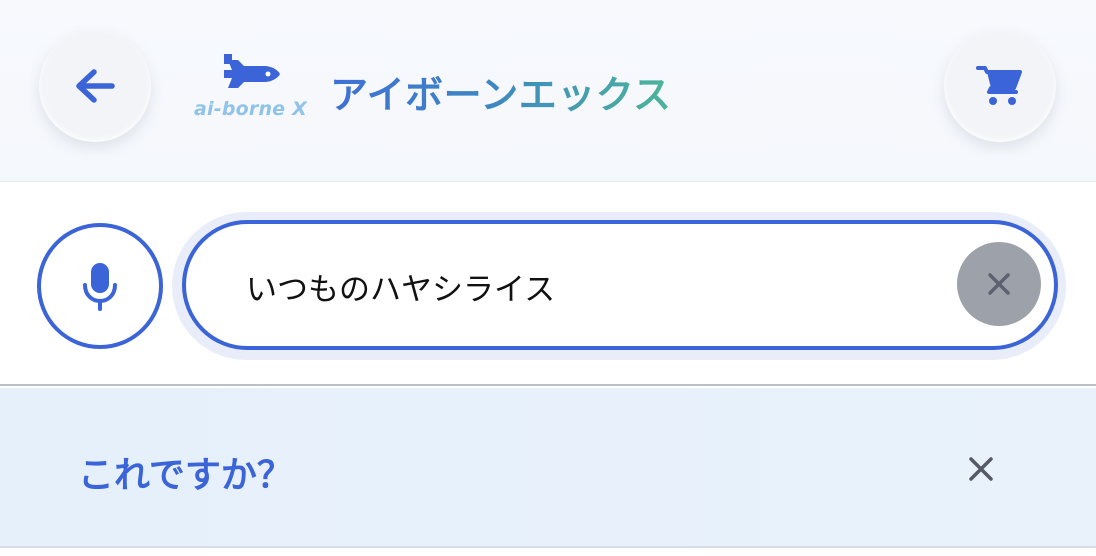 The height and width of the screenshot is (556, 1096). What do you see at coordinates (501, 91) in the screenshot?
I see `brand-title: アイボーンエックス` at bounding box center [501, 91].